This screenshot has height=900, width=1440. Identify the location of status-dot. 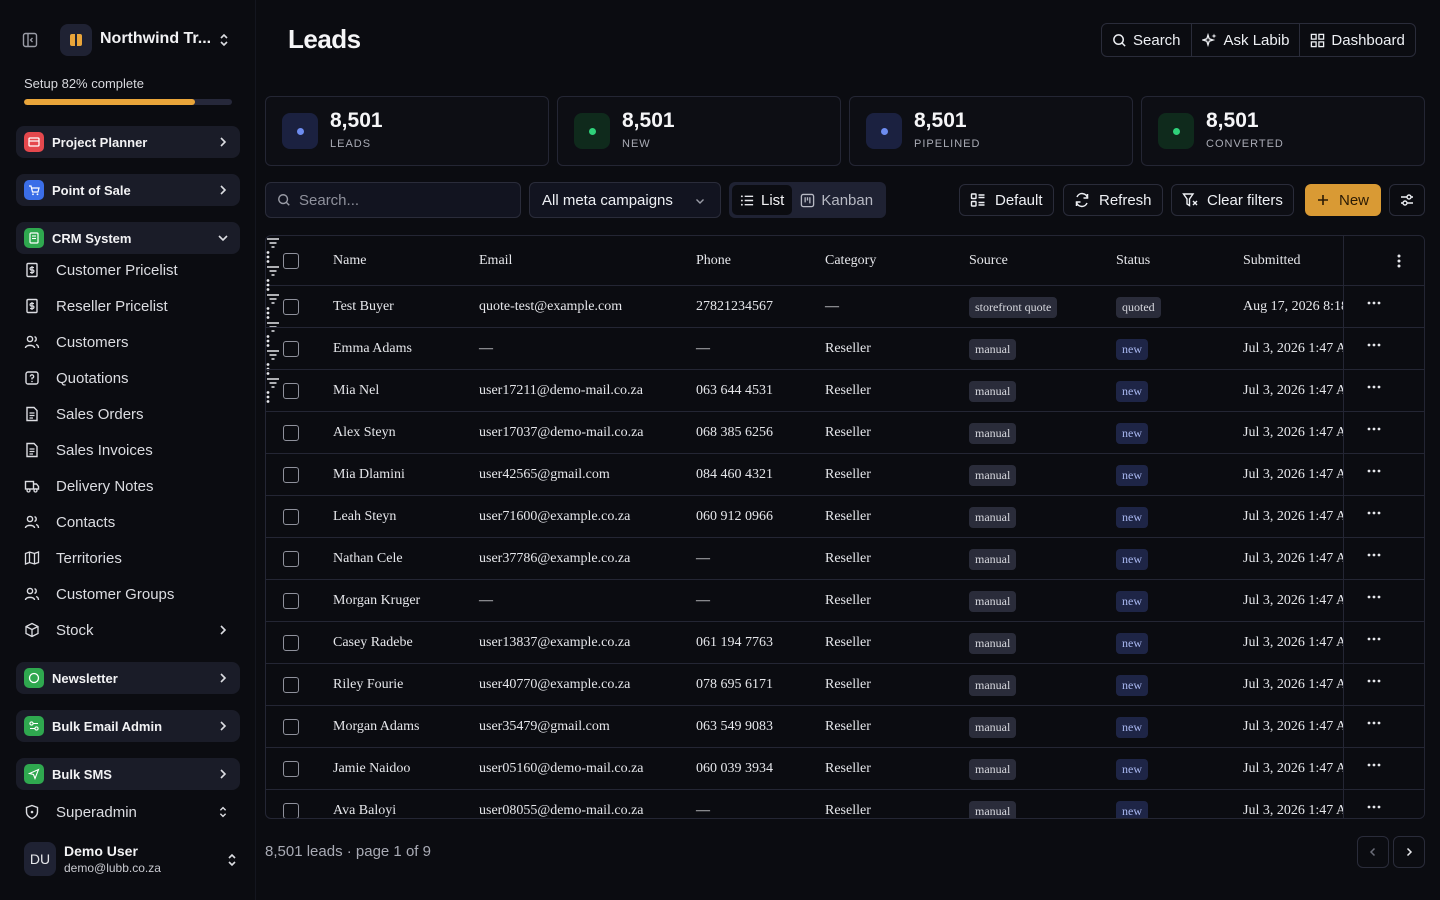
(884, 131).